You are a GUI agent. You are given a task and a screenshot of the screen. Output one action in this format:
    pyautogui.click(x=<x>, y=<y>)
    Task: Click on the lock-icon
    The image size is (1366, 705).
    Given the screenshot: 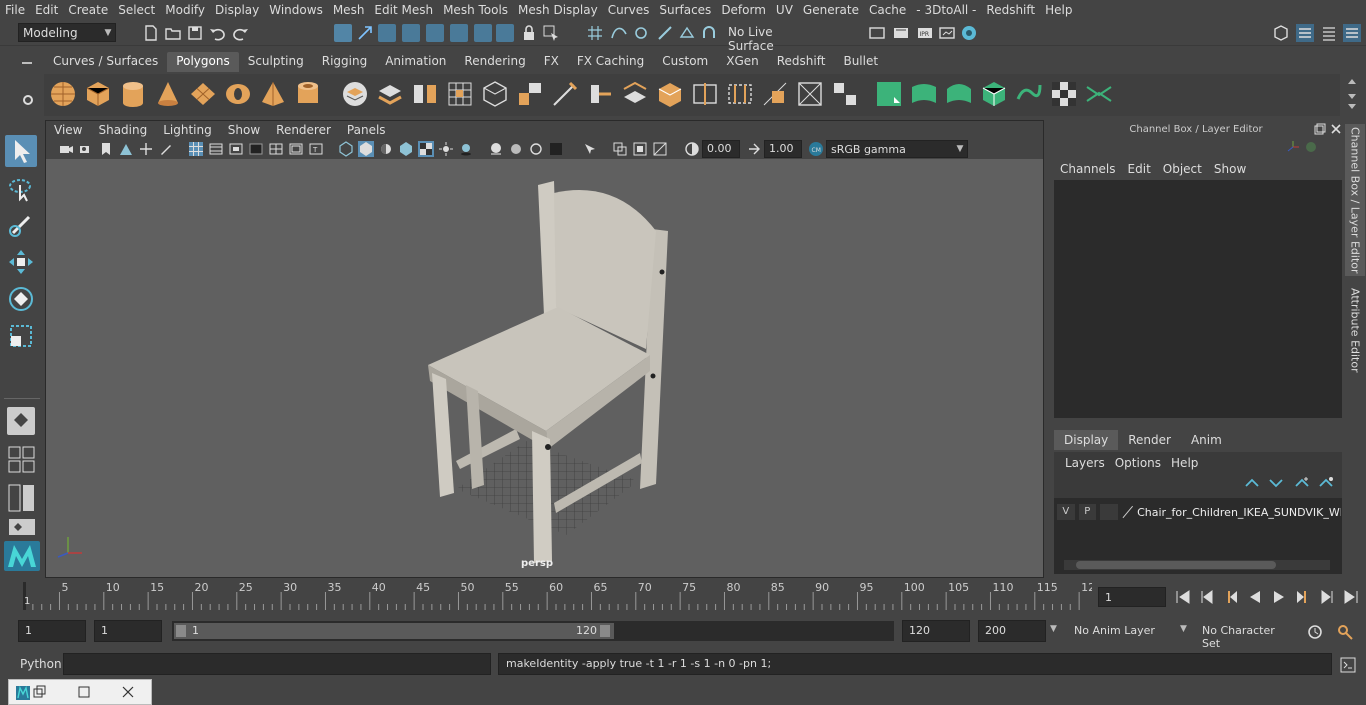 What is the action you would take?
    pyautogui.click(x=529, y=33)
    